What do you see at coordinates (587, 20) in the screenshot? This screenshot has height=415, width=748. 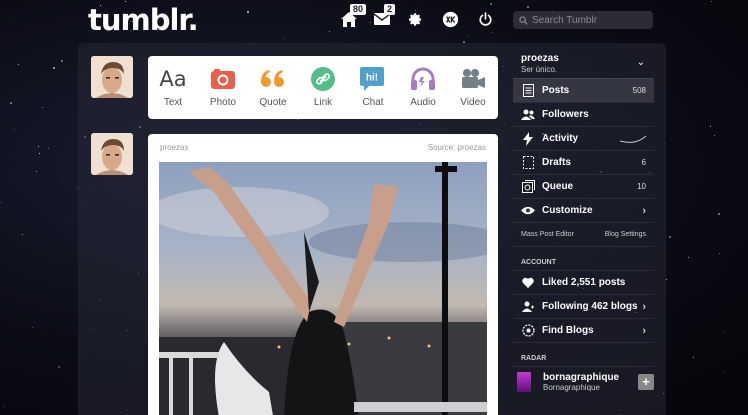 I see `search-input` at bounding box center [587, 20].